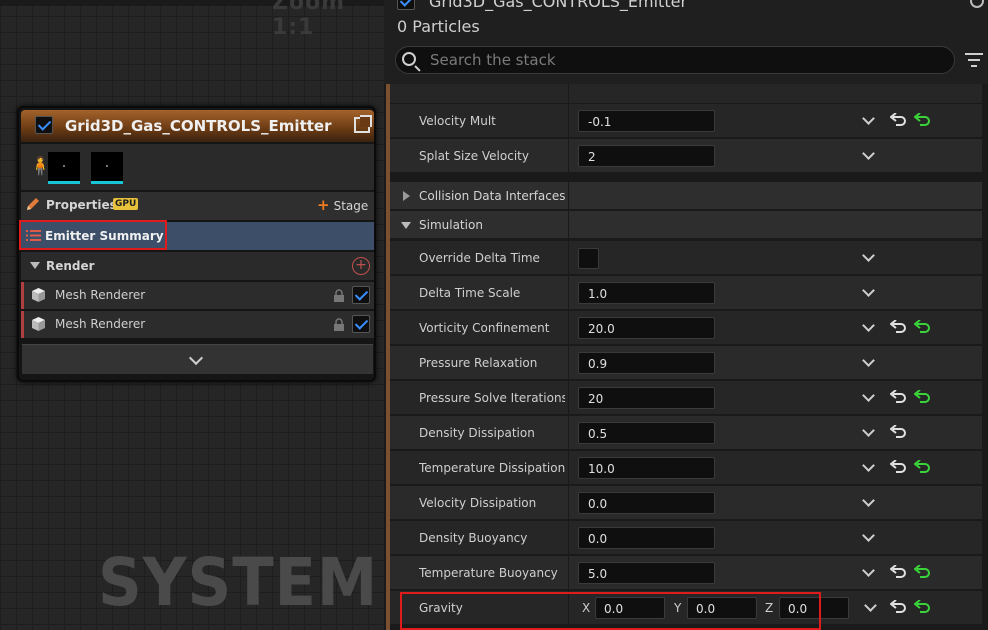  What do you see at coordinates (646, 328) in the screenshot?
I see `vorticity-confinement-input: 20.0` at bounding box center [646, 328].